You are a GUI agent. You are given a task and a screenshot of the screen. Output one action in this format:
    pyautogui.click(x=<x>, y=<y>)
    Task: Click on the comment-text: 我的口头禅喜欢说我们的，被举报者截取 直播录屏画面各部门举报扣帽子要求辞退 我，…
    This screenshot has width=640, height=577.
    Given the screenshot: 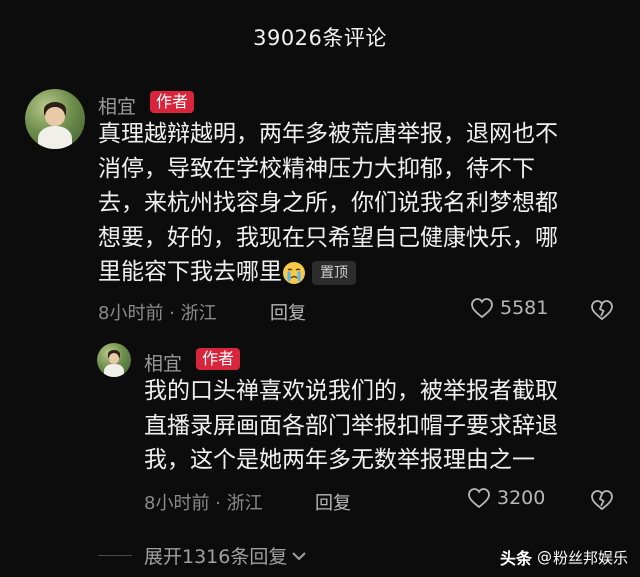 What is the action you would take?
    pyautogui.click(x=384, y=426)
    